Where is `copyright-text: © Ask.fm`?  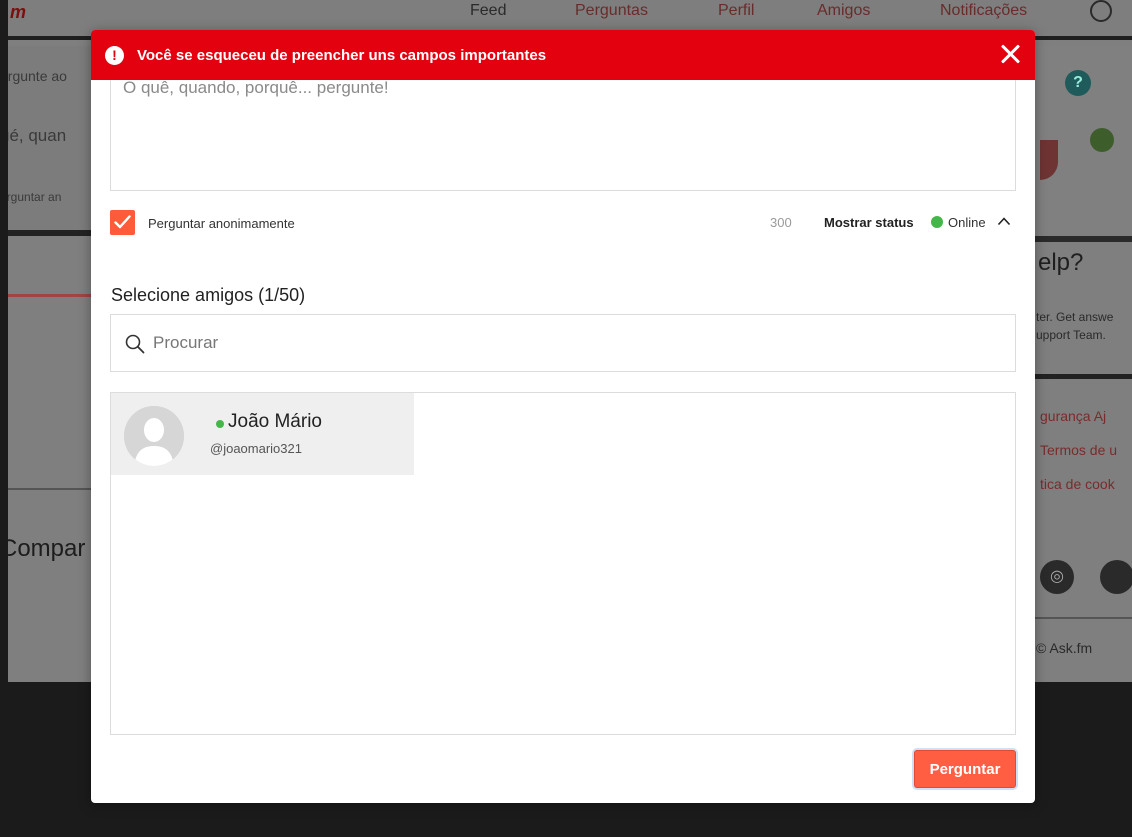 copyright-text: © Ask.fm is located at coordinates (1064, 648).